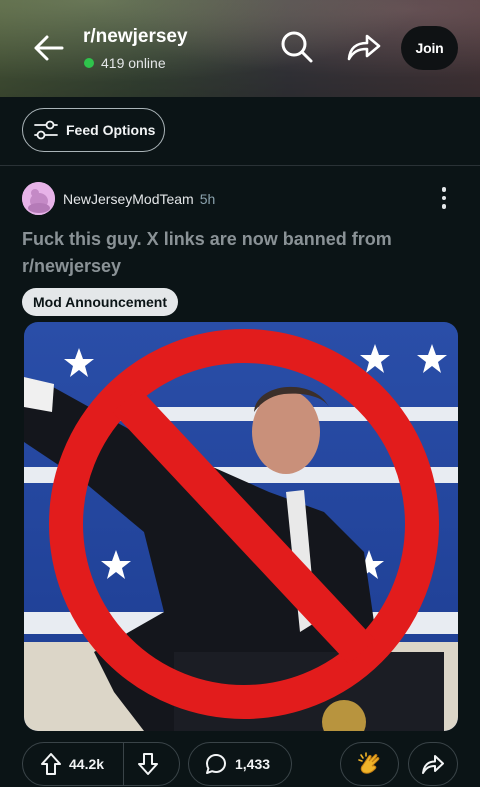 This screenshot has height=787, width=480. Describe the element at coordinates (216, 764) in the screenshot. I see `comment-bubble-icon` at that location.